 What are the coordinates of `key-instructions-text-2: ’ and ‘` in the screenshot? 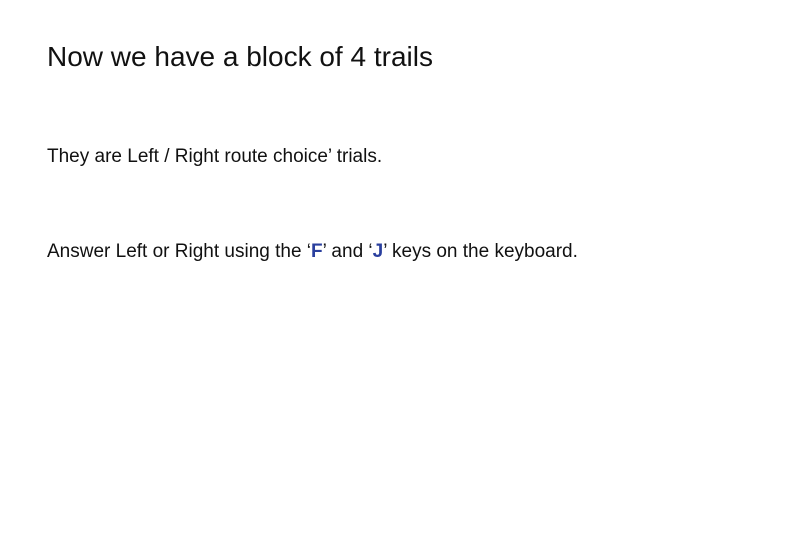 It's located at (347, 251).